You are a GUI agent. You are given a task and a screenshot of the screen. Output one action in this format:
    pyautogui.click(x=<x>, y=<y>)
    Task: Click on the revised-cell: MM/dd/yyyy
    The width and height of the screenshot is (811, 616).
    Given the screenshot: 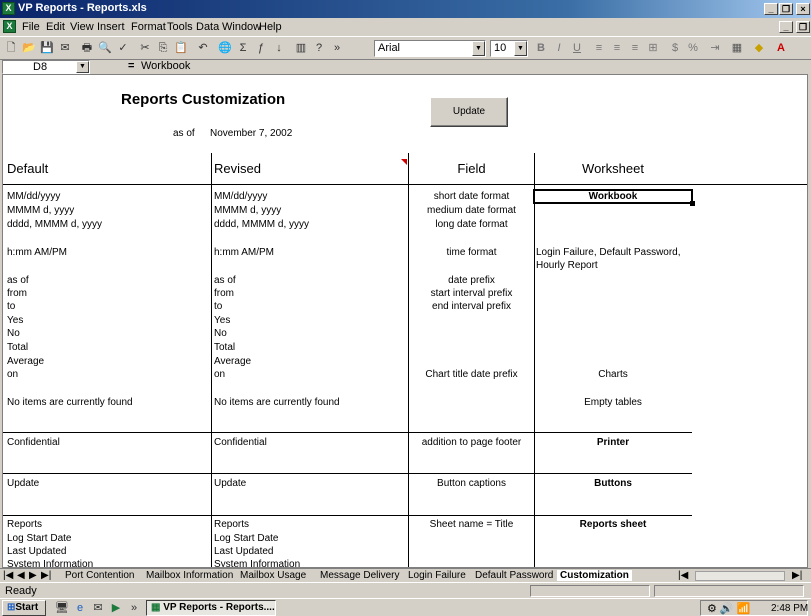 What is the action you would take?
    pyautogui.click(x=240, y=196)
    